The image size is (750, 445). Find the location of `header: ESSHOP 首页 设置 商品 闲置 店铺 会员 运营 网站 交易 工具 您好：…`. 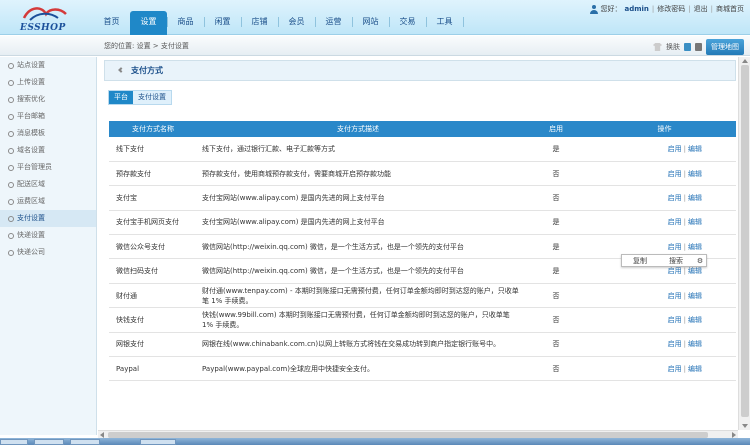

header: ESSHOP 首页 设置 商品 闲置 店铺 会员 运营 网站 交易 工具 您好：… is located at coordinates (375, 17).